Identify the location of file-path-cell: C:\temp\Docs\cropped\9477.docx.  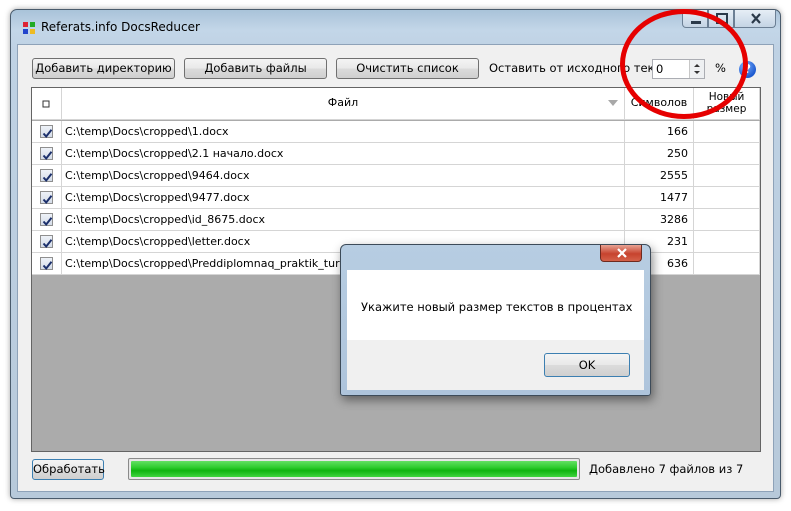
(343, 198).